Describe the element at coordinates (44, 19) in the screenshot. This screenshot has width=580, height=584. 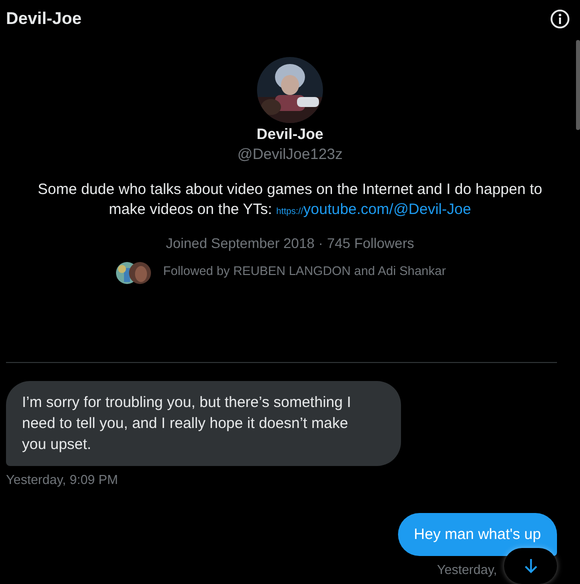
I see `conversation-title: Devil-Joe` at that location.